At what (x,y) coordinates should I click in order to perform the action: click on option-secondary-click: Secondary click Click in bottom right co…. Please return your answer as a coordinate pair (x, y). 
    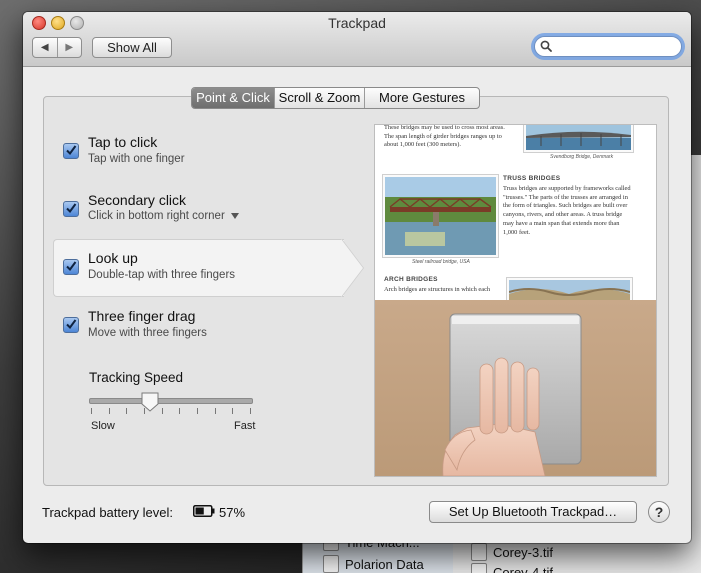
    Looking at the image, I should click on (204, 212).